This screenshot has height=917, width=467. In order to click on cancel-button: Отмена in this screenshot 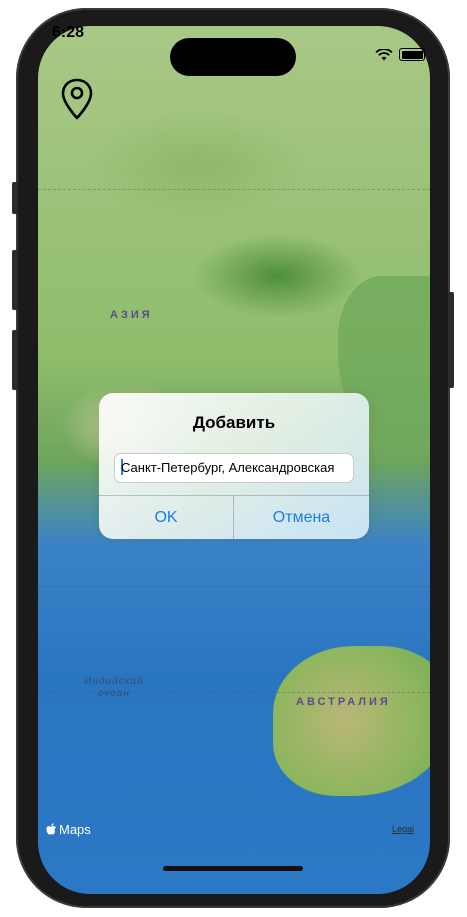, I will do `click(301, 517)`.